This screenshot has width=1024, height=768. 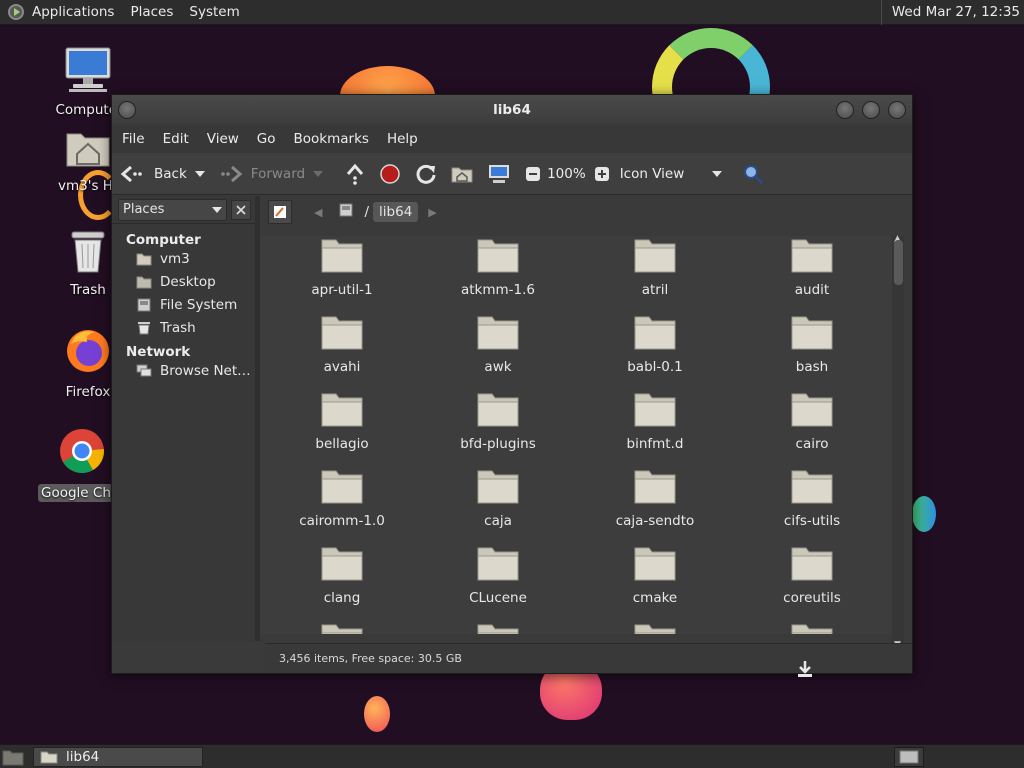 What do you see at coordinates (655, 367) in the screenshot?
I see `file-name: babl-0.1` at bounding box center [655, 367].